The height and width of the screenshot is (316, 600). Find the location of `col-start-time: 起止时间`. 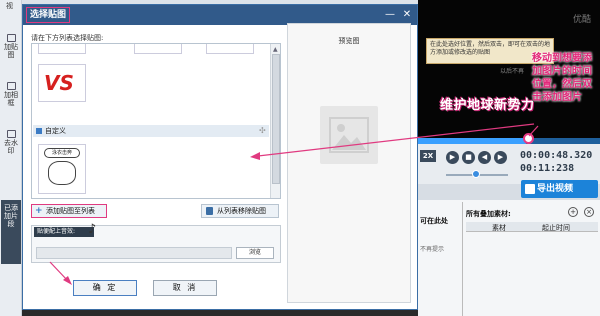

col-start-time: 起止时间 is located at coordinates (556, 228).